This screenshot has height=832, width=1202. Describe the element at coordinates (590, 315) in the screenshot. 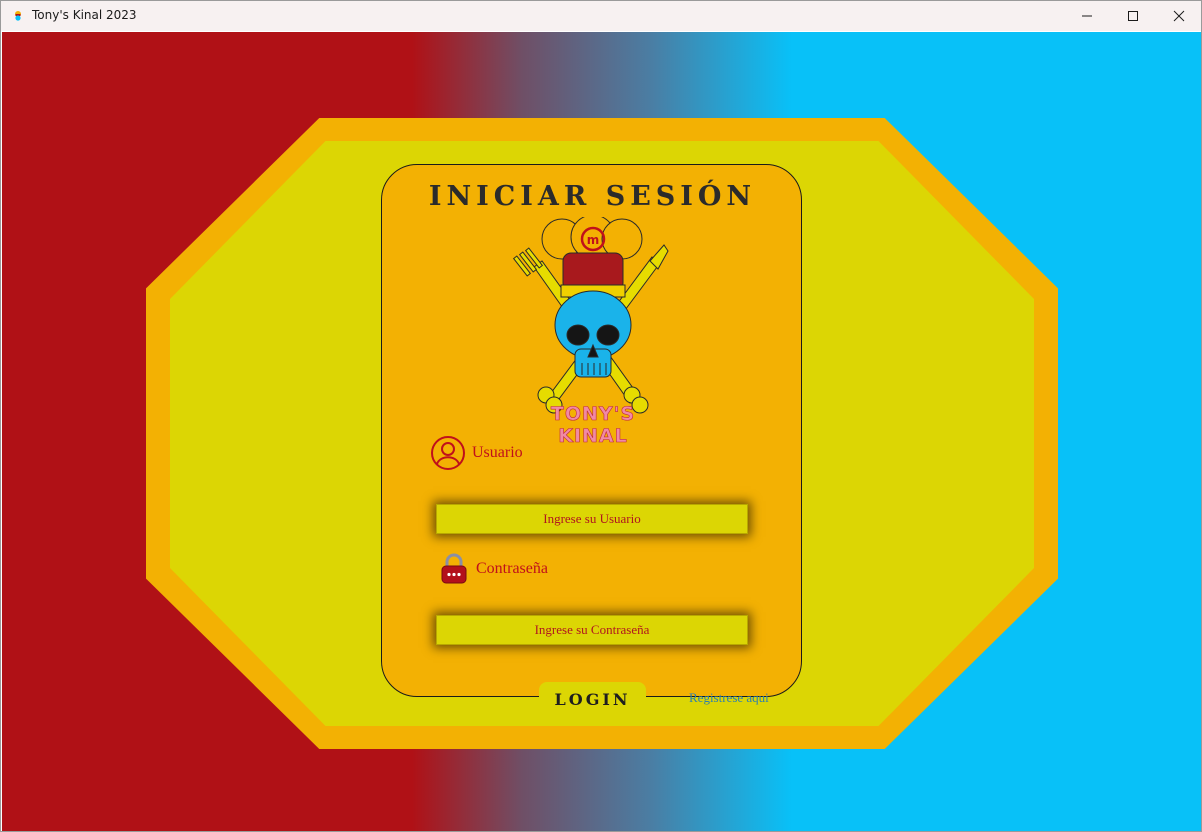

I see `skull-chef-logo: m` at that location.